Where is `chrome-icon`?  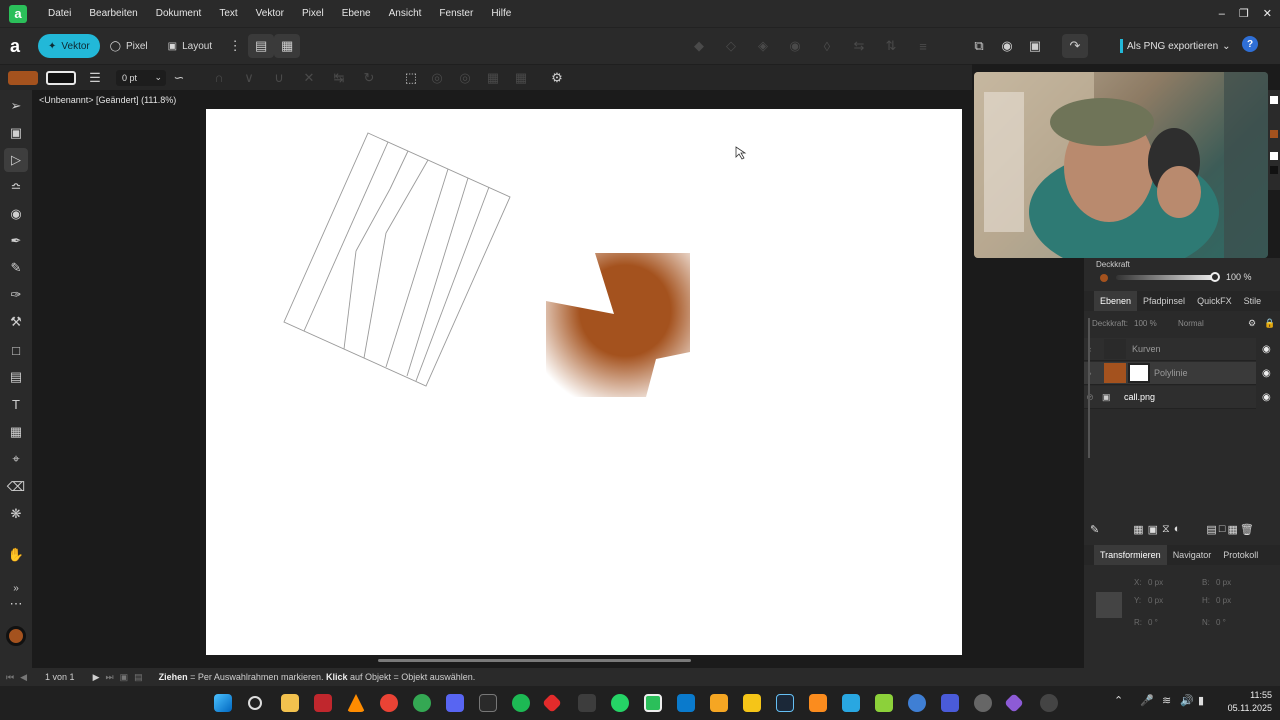
chrome-icon is located at coordinates (389, 703).